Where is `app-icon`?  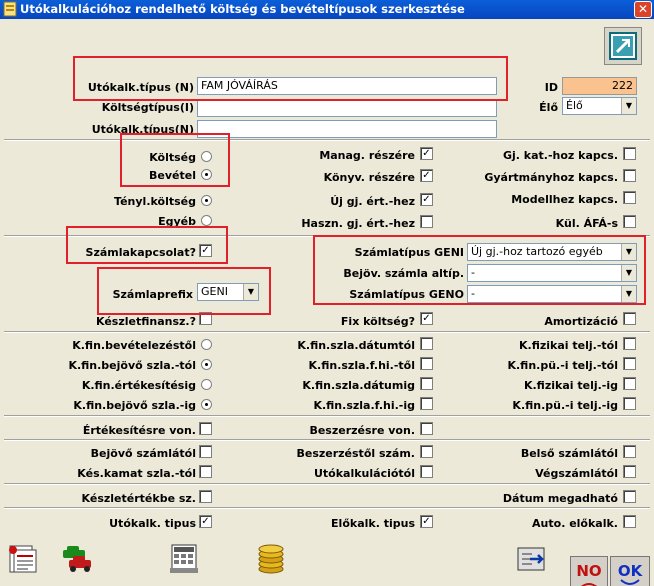
app-icon is located at coordinates (10, 9).